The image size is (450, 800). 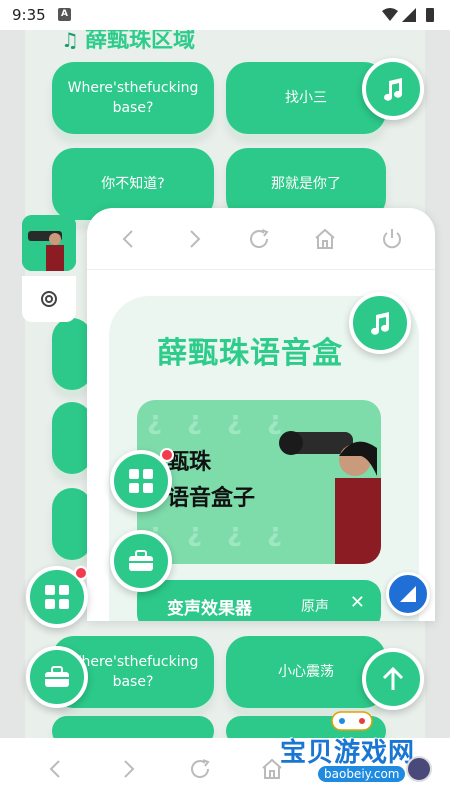 What do you see at coordinates (29, 15) in the screenshot?
I see `status-time: 9:35` at bounding box center [29, 15].